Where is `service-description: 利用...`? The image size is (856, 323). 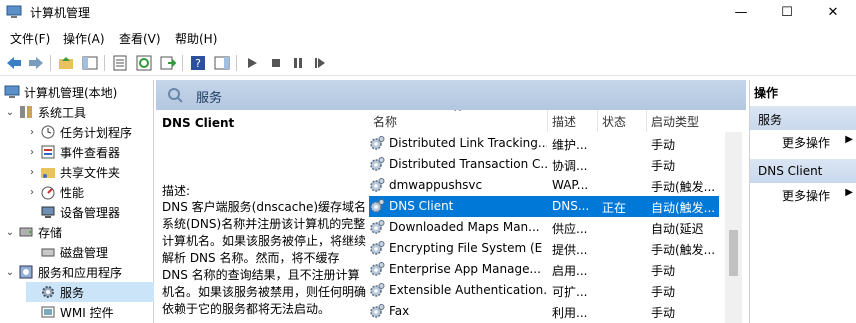 service-description: 利用... is located at coordinates (570, 313).